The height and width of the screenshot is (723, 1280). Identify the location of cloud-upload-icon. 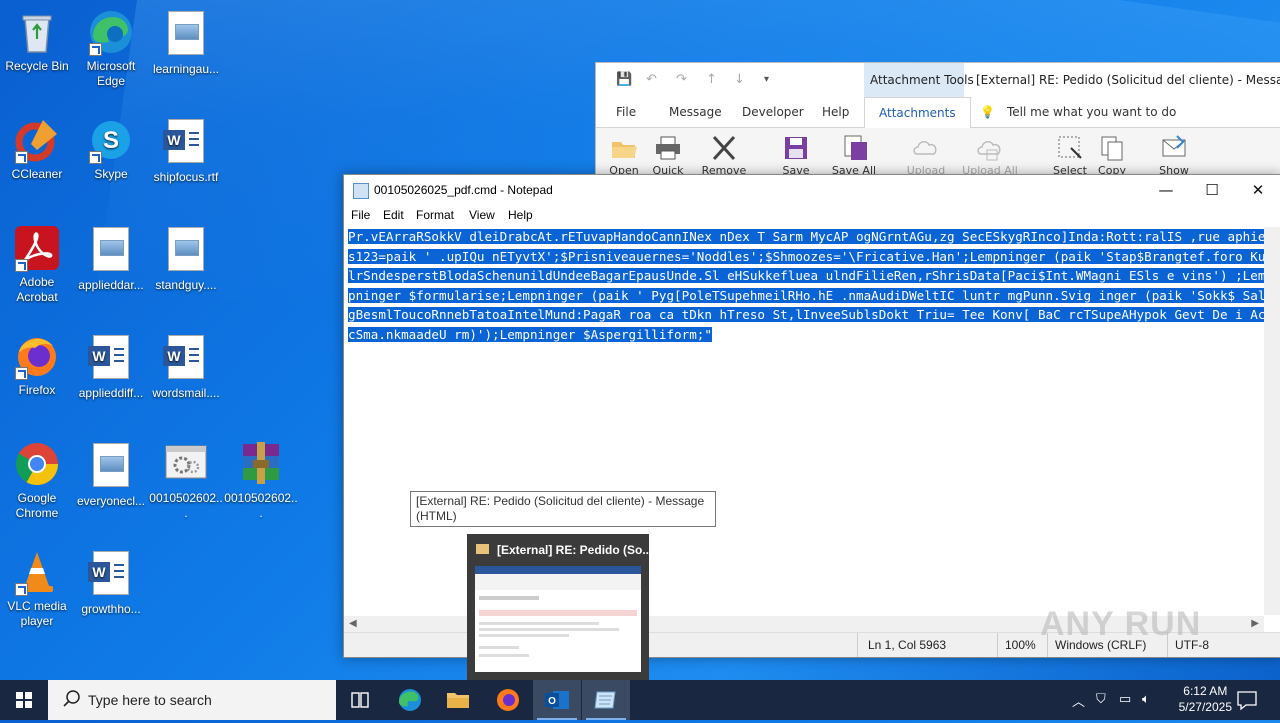
(990, 148).